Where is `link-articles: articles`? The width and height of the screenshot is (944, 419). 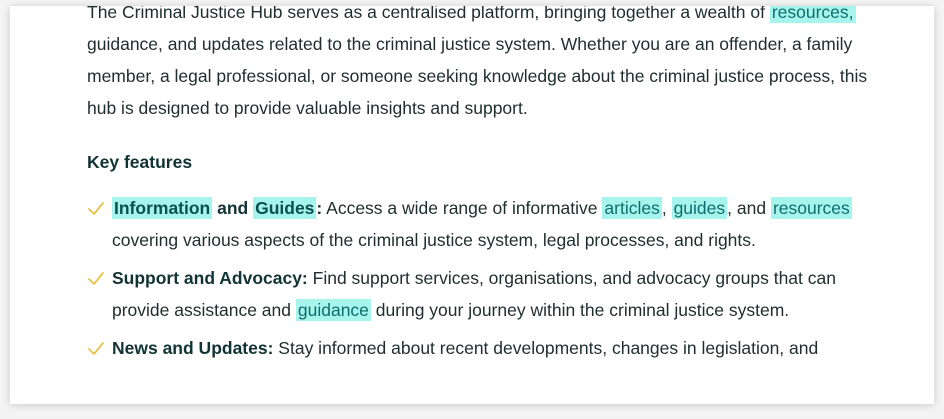 link-articles: articles is located at coordinates (632, 208).